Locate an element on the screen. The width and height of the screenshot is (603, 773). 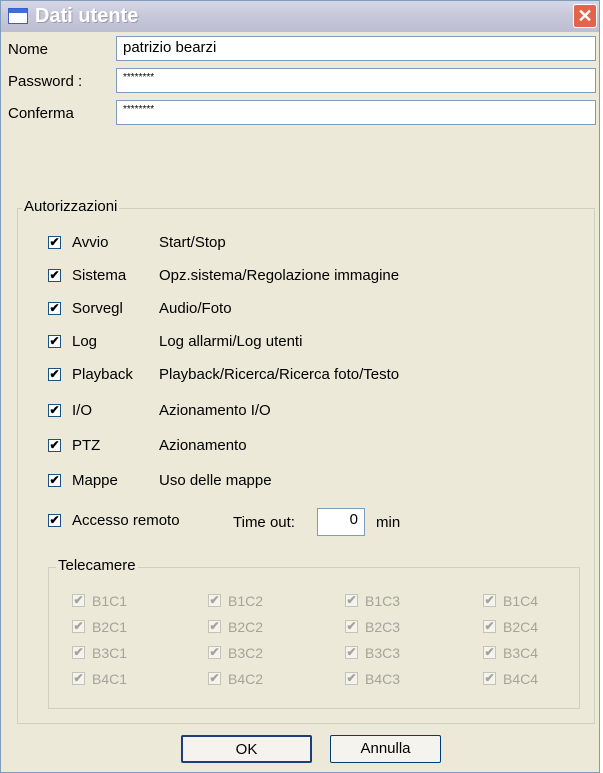
camera-label: B1C3 is located at coordinates (383, 601).